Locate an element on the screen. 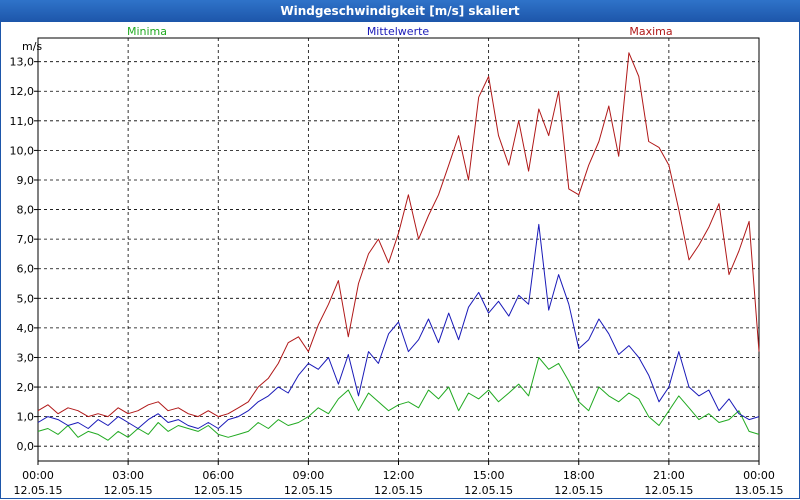  x-tick-time: 09:00 is located at coordinates (309, 475).